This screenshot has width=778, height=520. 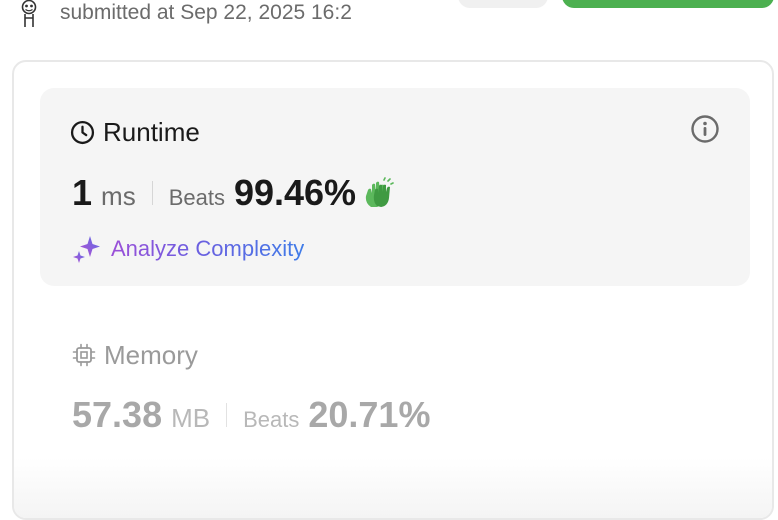 What do you see at coordinates (393, 488) in the screenshot?
I see `scroll-fade` at bounding box center [393, 488].